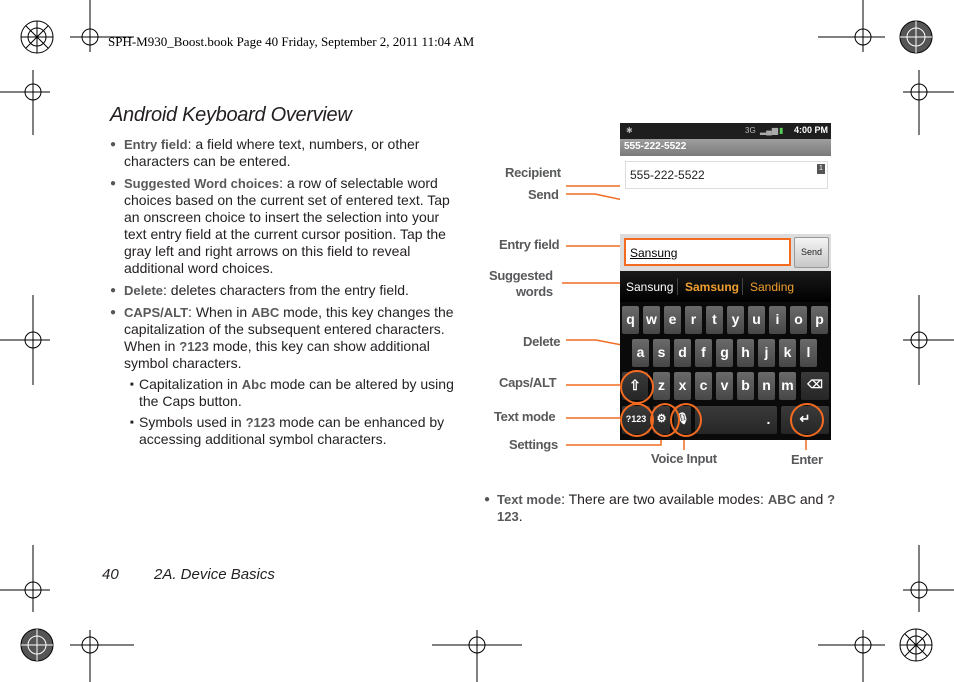  Describe the element at coordinates (37, 645) in the screenshot. I see `crop-mark-bottom-left` at that location.